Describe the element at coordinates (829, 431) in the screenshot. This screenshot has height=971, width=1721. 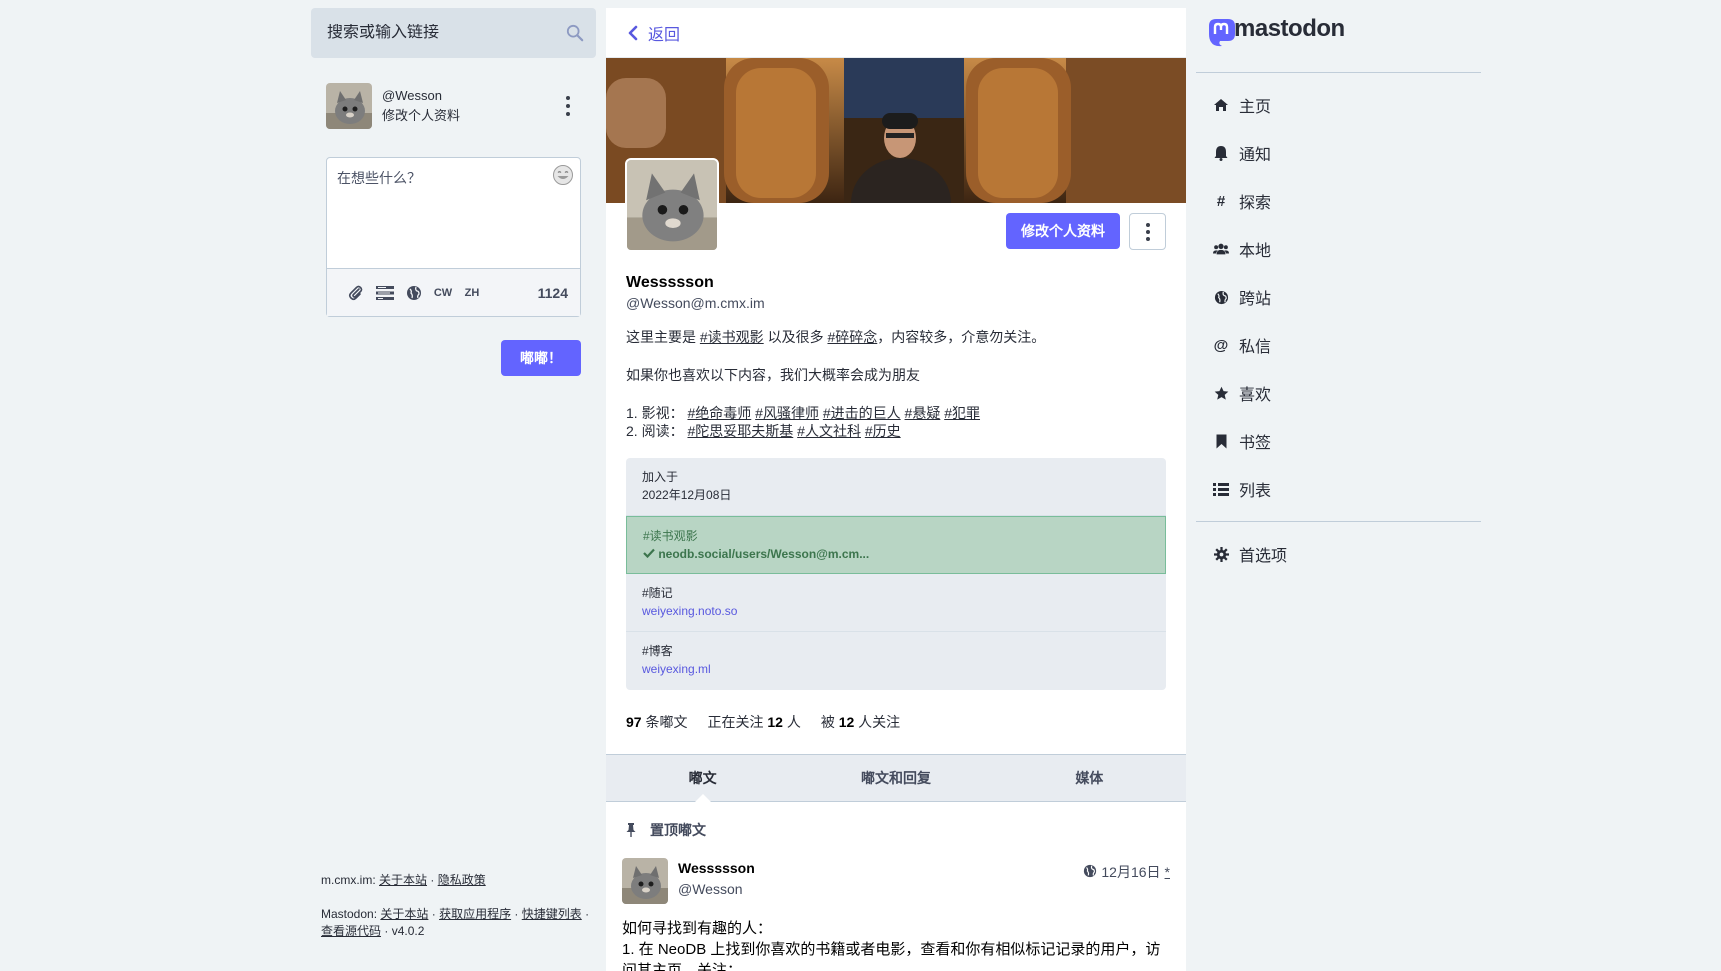
I see `hashtag-link: #人文社科` at that location.